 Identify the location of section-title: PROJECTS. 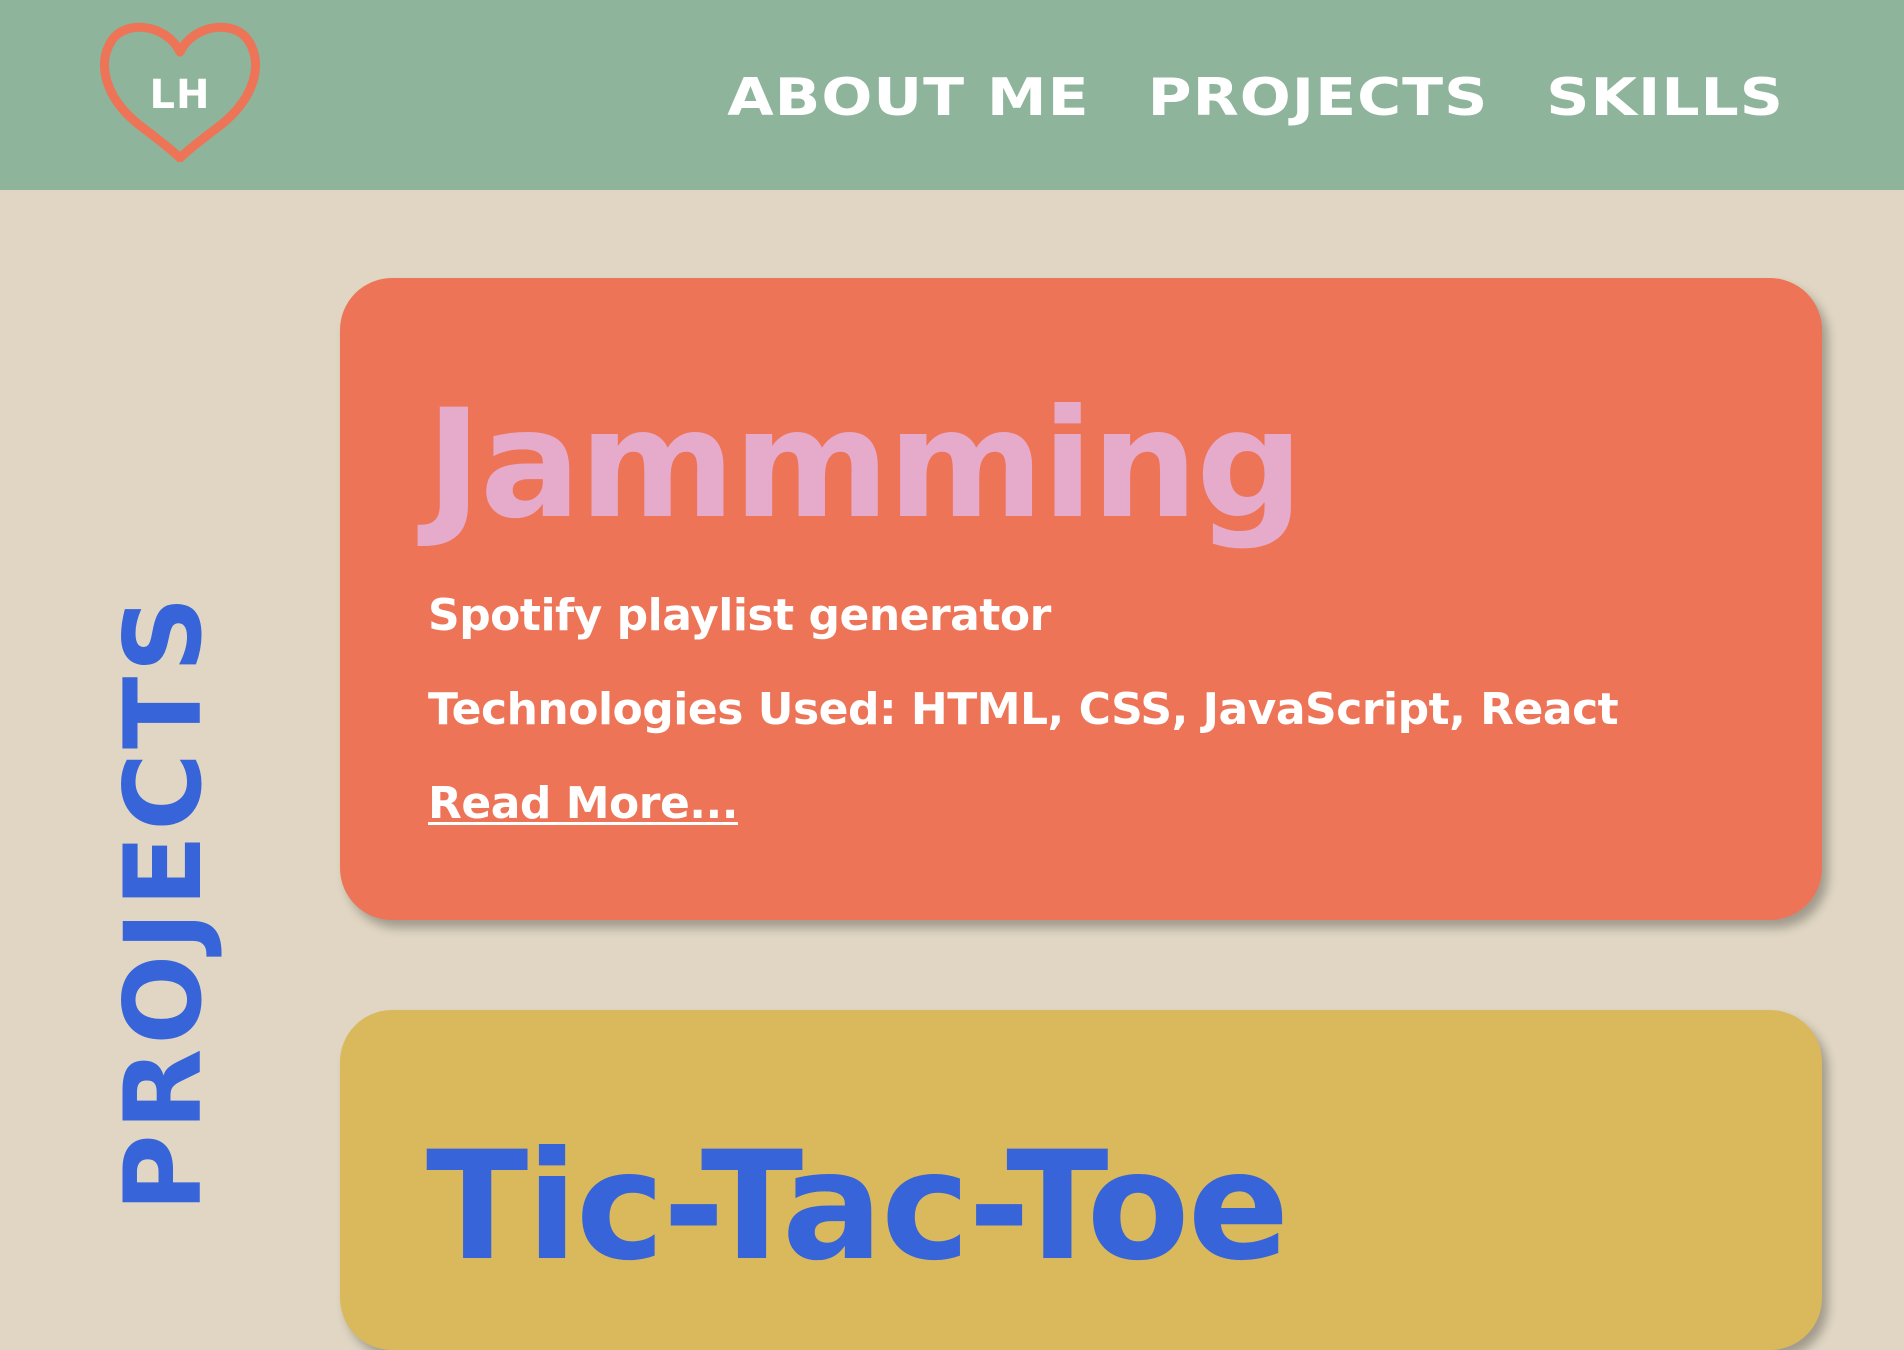
(163, 902).